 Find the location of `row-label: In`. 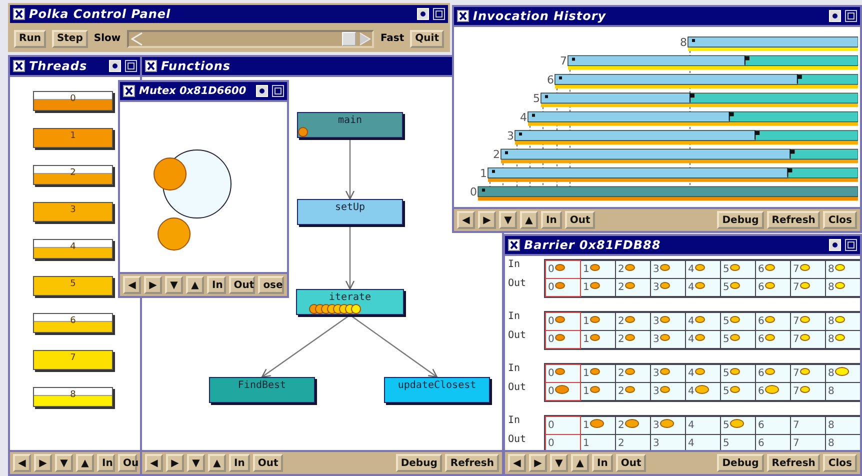

row-label: In is located at coordinates (515, 421).